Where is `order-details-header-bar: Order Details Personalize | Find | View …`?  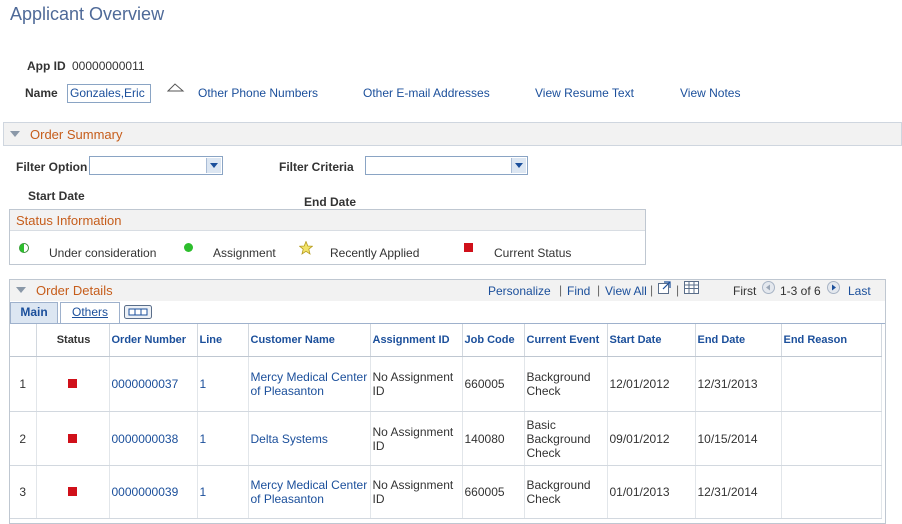
order-details-header-bar: Order Details Personalize | Find | View … is located at coordinates (447, 290).